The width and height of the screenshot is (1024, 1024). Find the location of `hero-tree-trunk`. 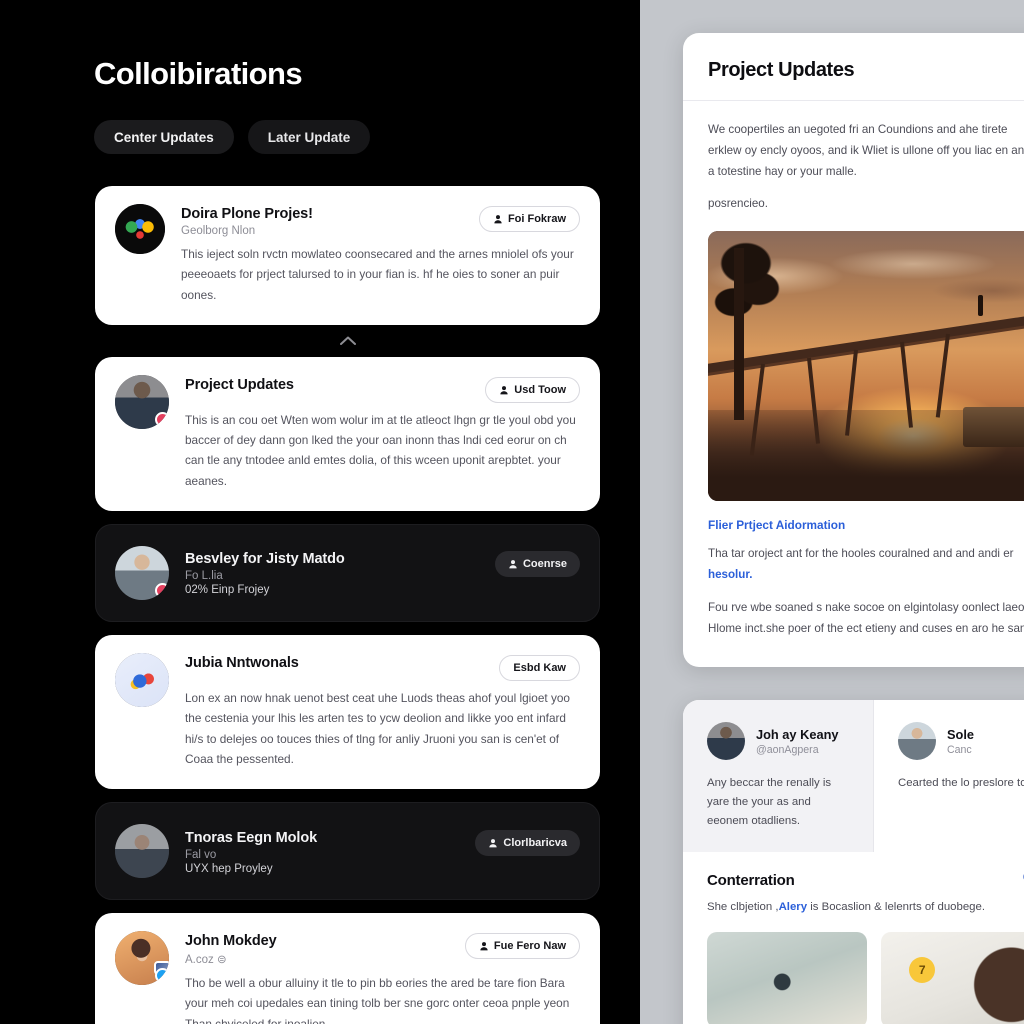

hero-tree-trunk is located at coordinates (739, 334).